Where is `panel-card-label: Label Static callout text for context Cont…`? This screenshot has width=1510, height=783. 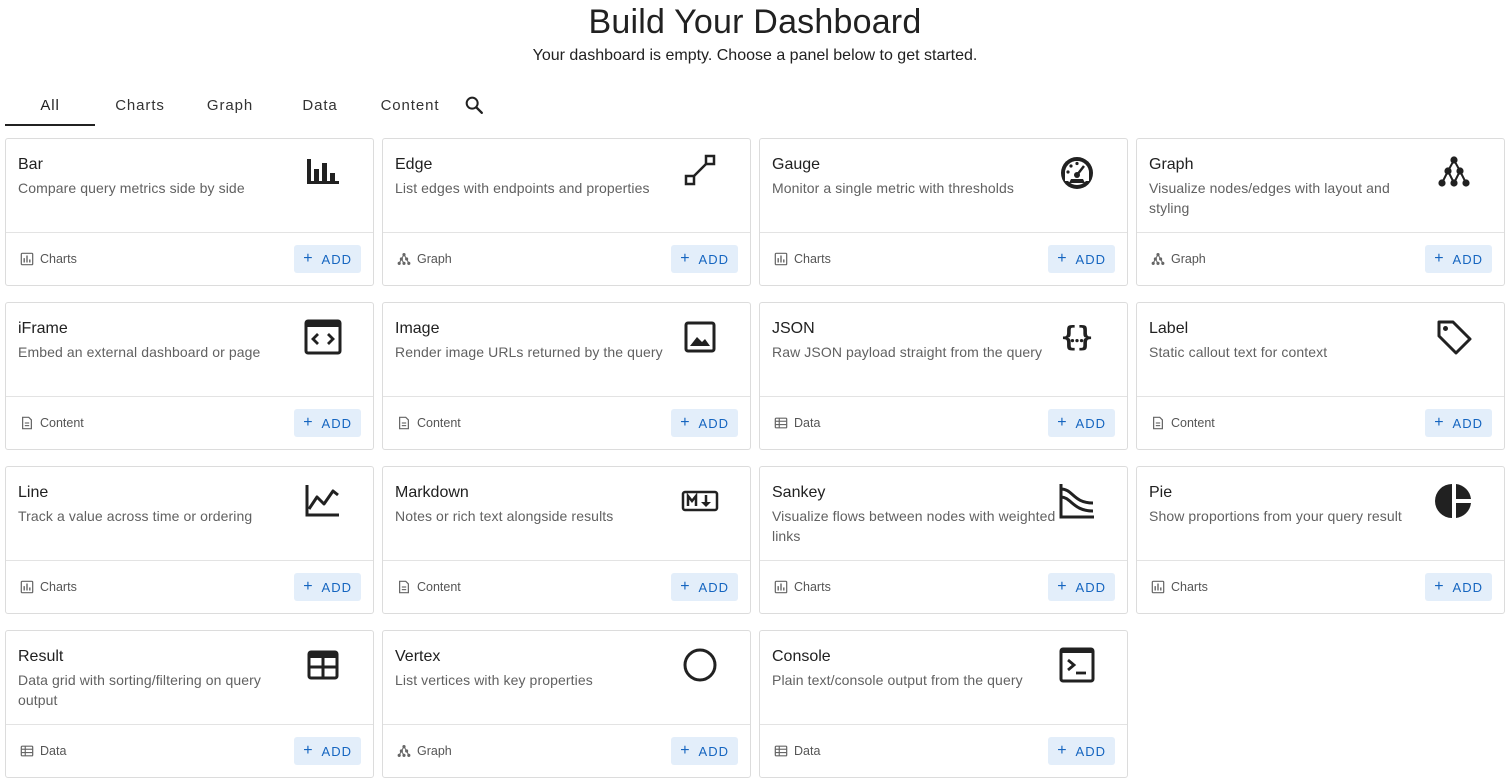
panel-card-label: Label Static callout text for context Cont… is located at coordinates (1320, 376).